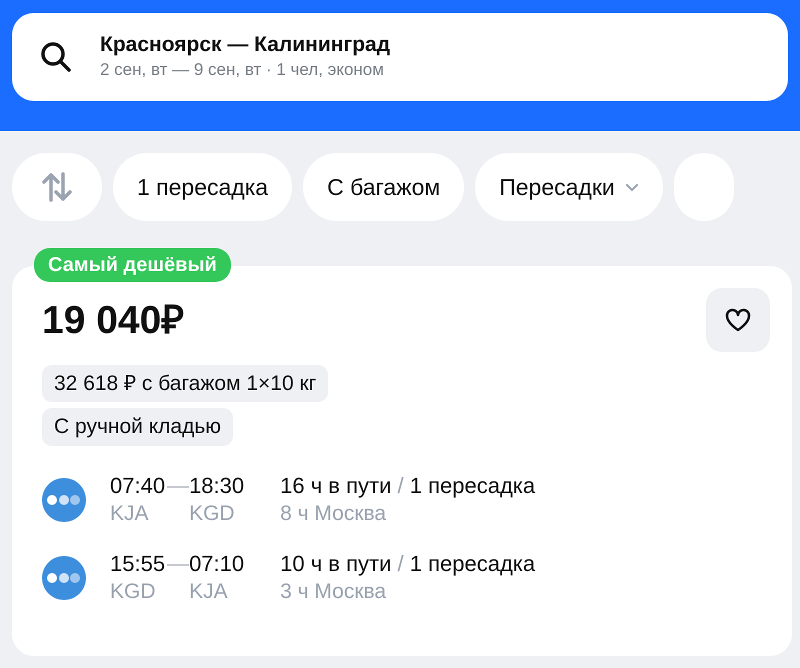 The image size is (800, 668). What do you see at coordinates (334, 514) in the screenshot?
I see `layover-info: 8 ч Москва` at bounding box center [334, 514].